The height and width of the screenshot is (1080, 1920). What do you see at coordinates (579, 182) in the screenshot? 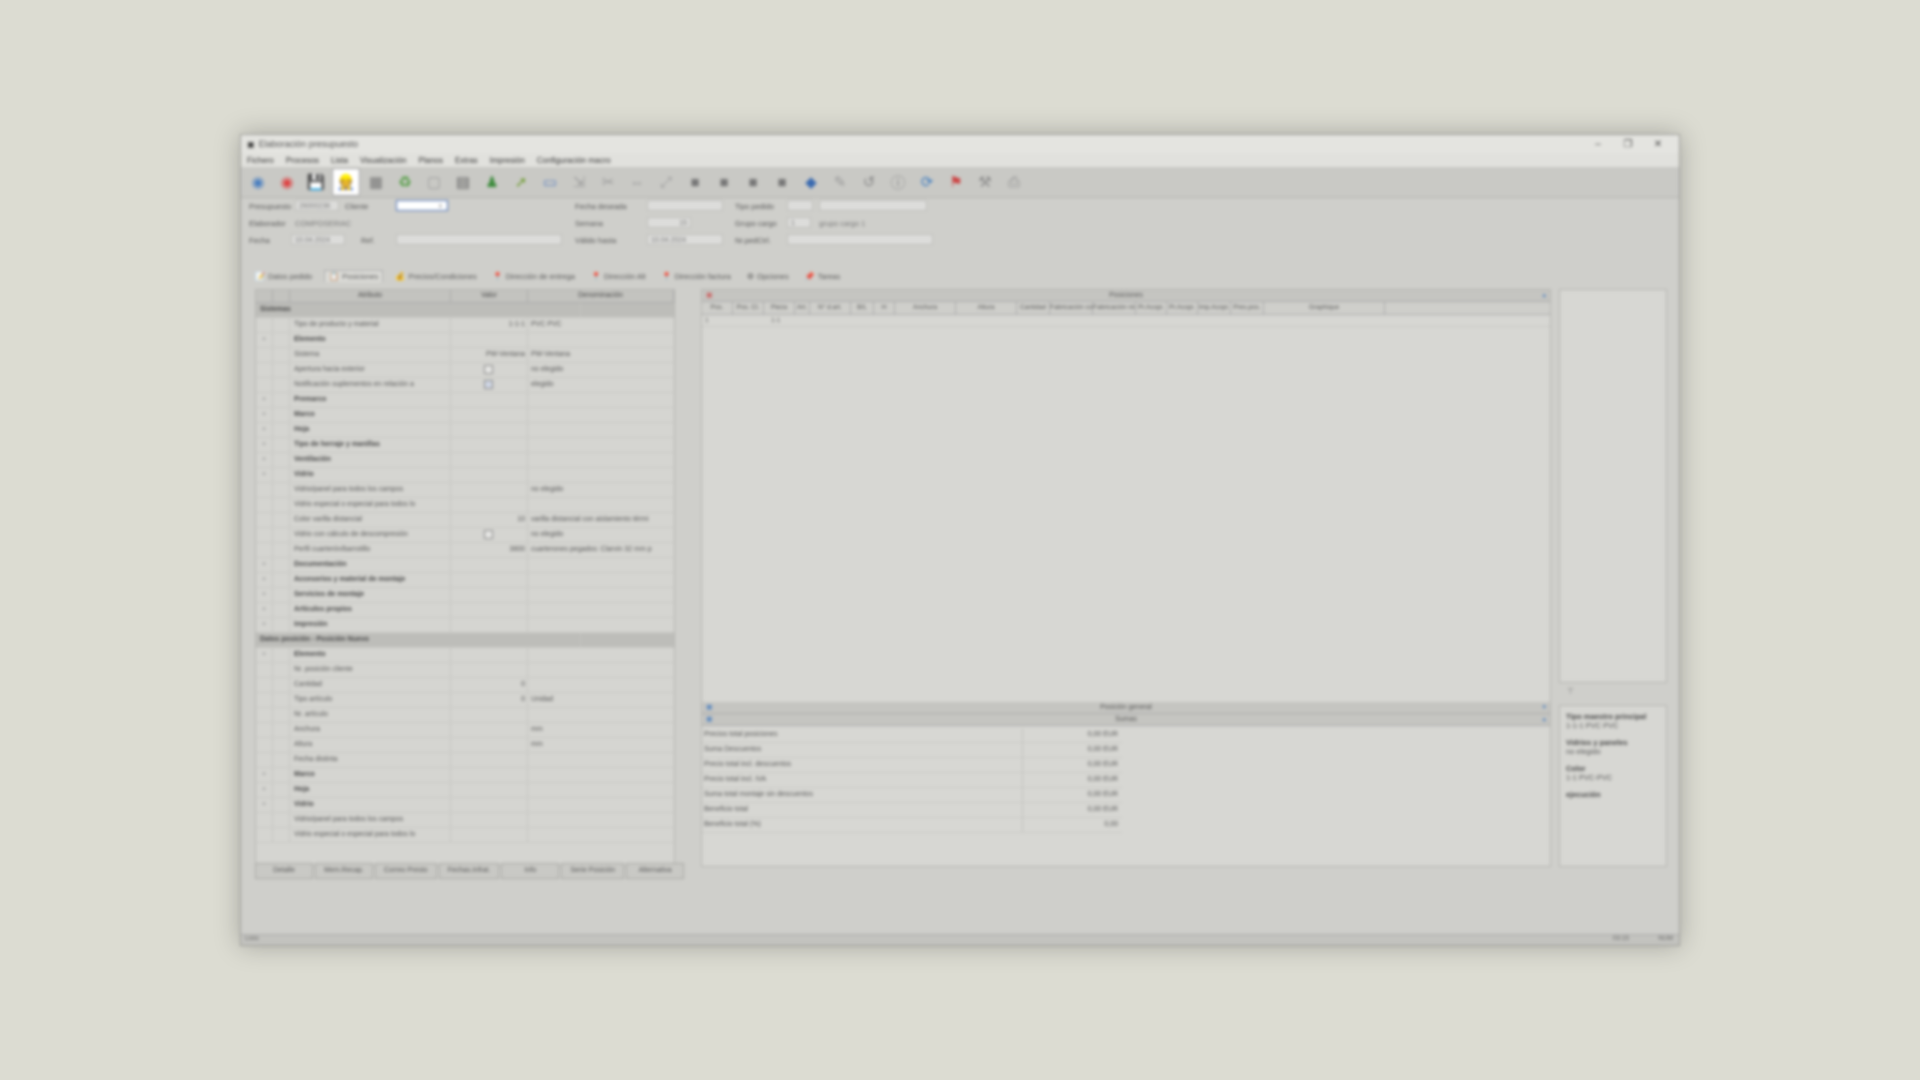
I see `import-icon: ⇲` at bounding box center [579, 182].